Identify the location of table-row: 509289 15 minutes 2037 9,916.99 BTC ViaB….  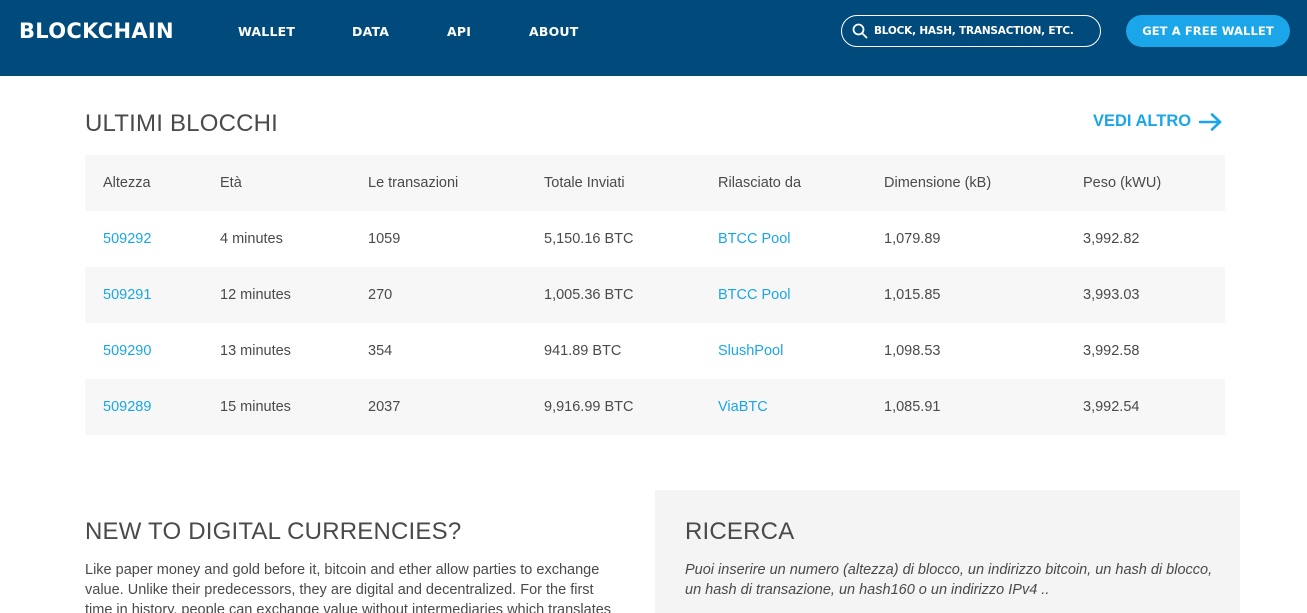
(655, 407).